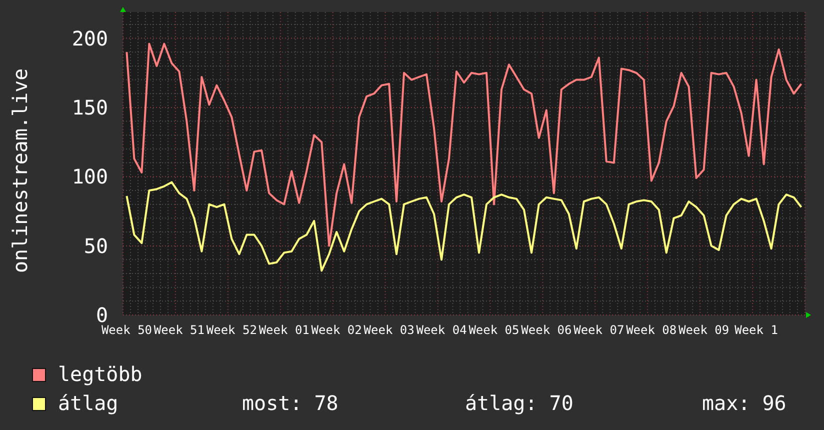  I want to click on x-tick-label: Week 50, so click(126, 330).